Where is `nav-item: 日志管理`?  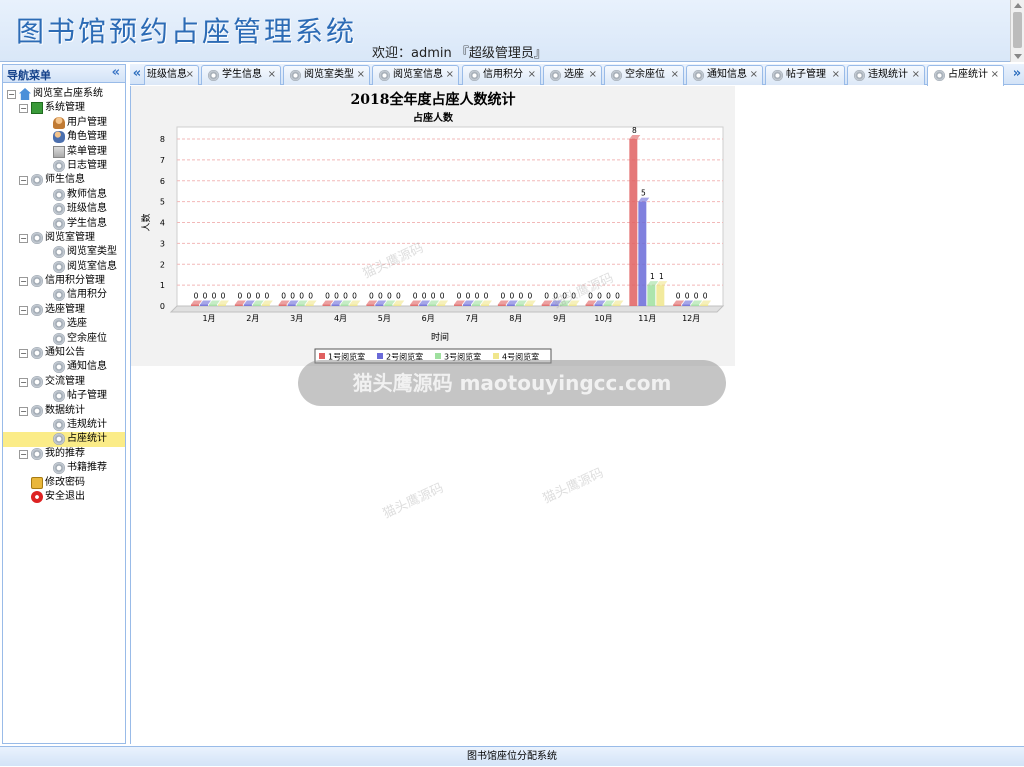
nav-item: 日志管理 is located at coordinates (64, 166).